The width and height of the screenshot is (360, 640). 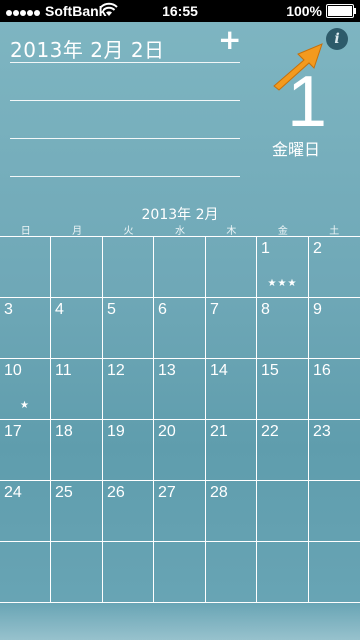 What do you see at coordinates (25, 405) in the screenshot?
I see `event-stars: ★` at bounding box center [25, 405].